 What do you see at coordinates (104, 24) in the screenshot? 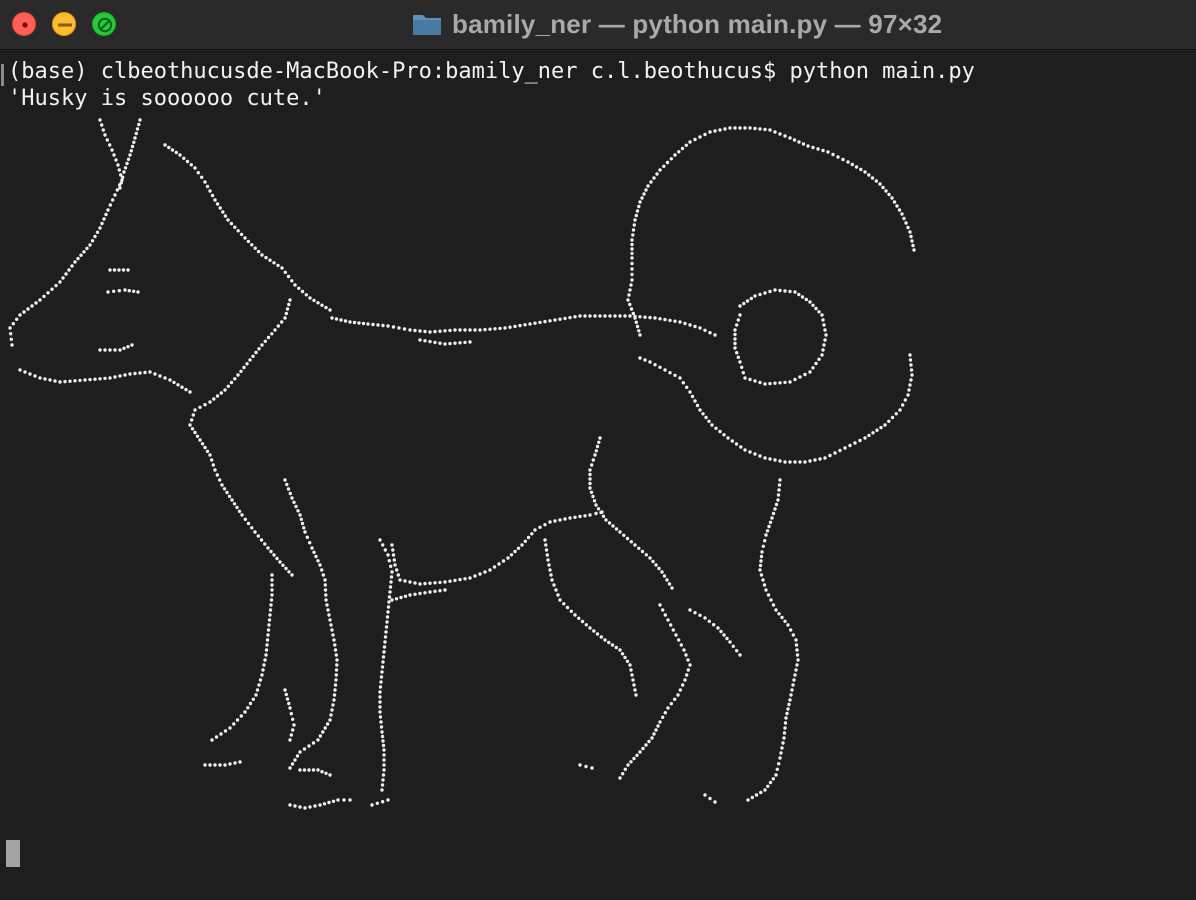
I see `zoom-button` at bounding box center [104, 24].